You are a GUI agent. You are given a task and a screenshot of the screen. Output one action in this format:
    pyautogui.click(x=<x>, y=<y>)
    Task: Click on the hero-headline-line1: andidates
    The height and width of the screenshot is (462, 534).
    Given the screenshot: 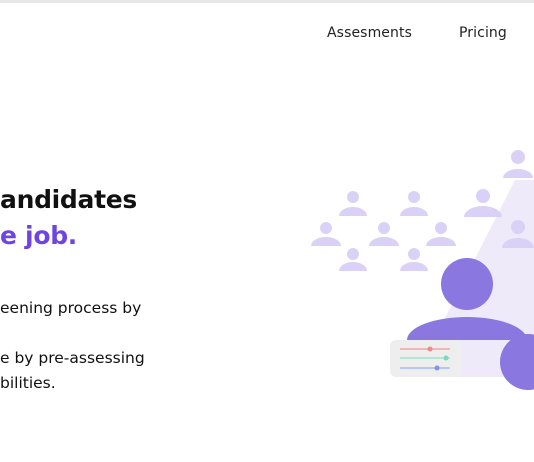 What is the action you would take?
    pyautogui.click(x=68, y=199)
    